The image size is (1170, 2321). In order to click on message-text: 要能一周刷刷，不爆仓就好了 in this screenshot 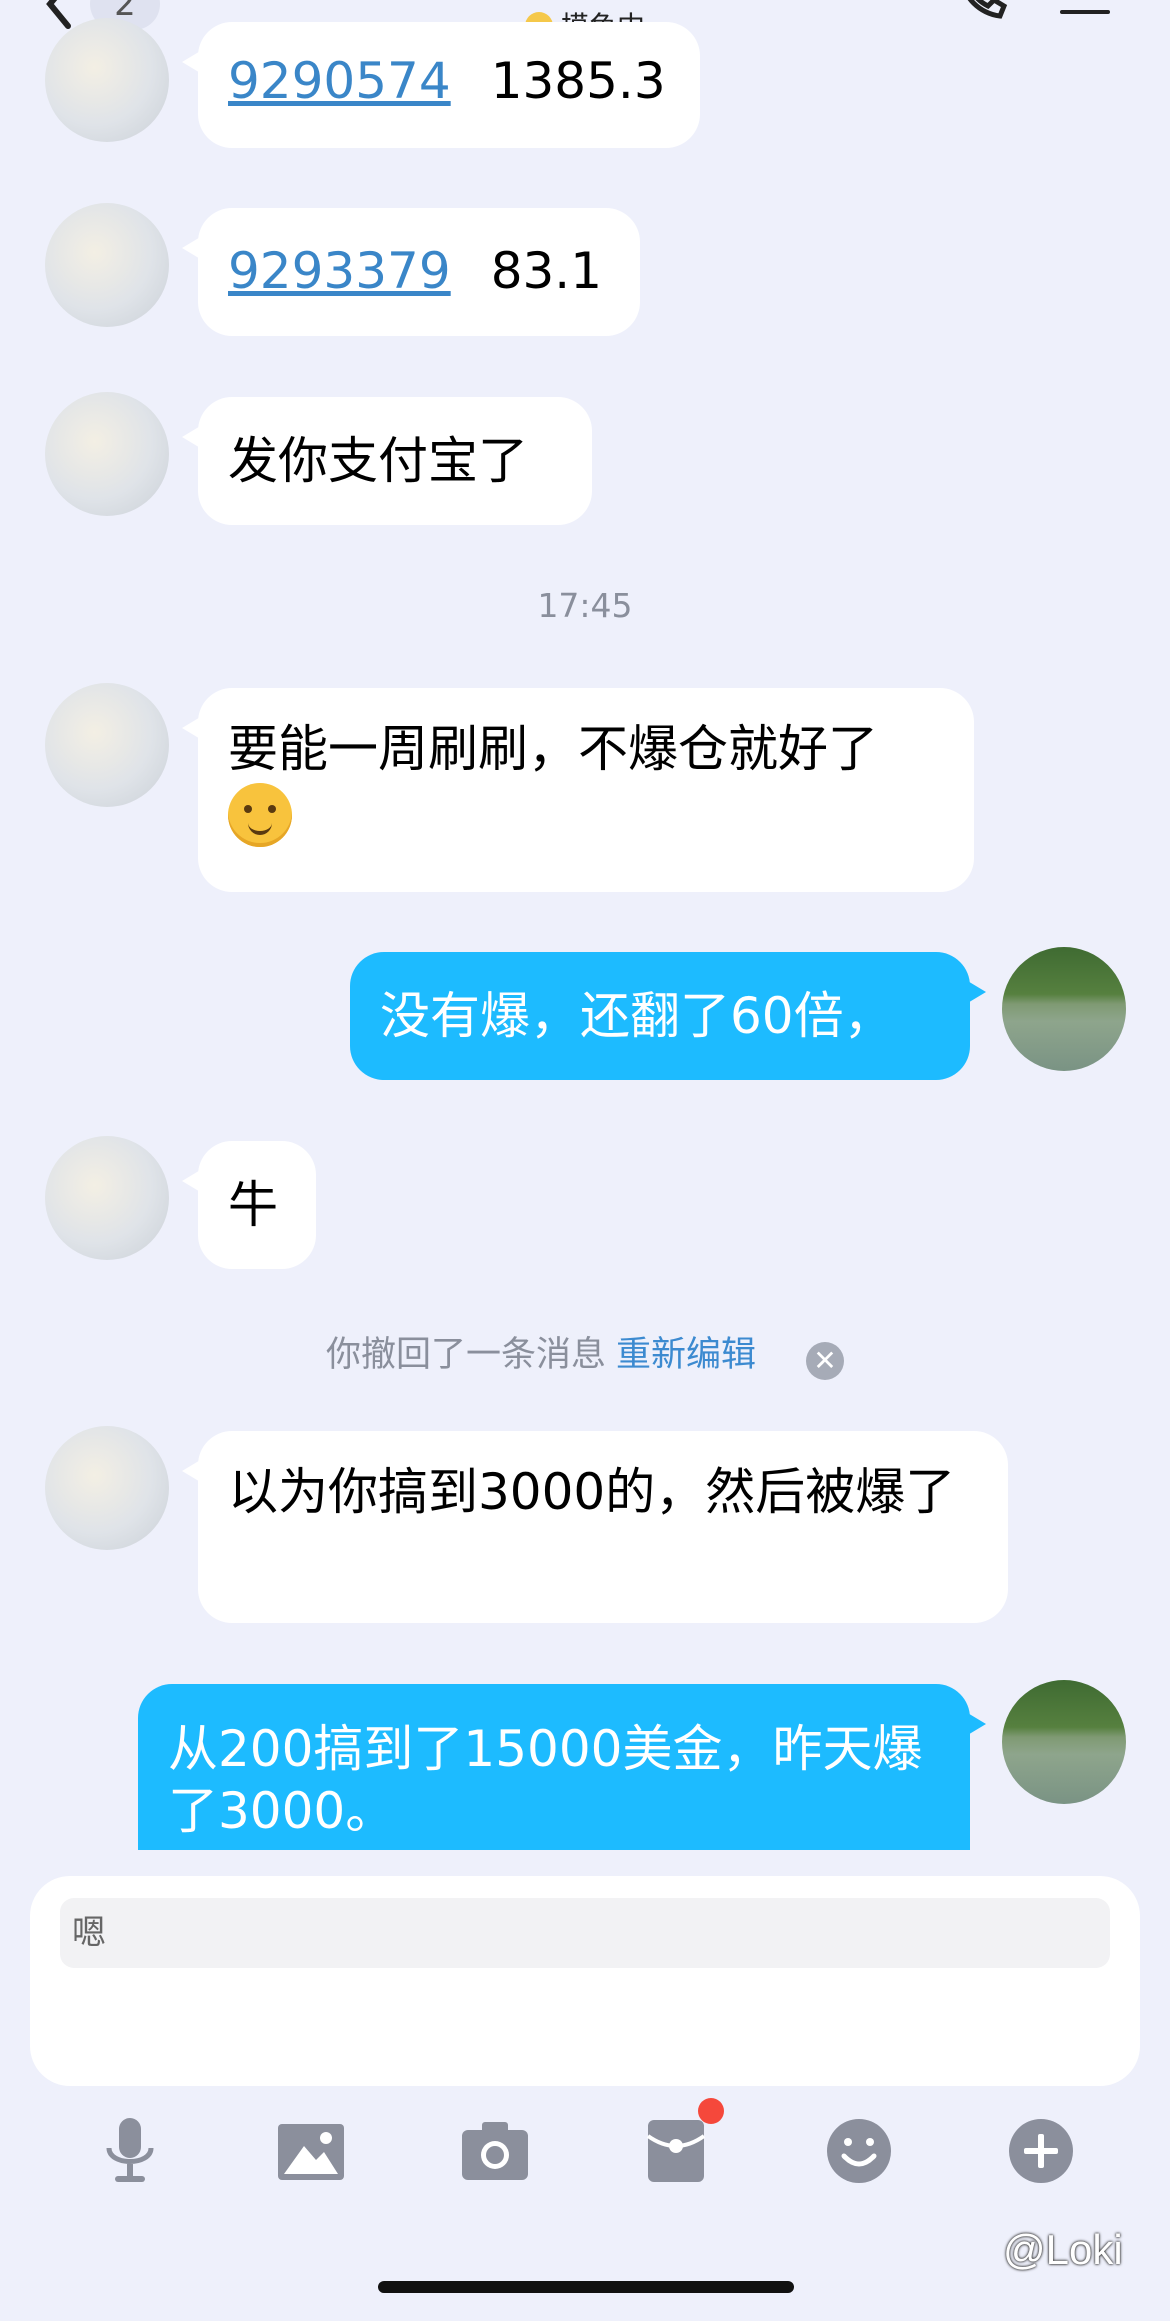, I will do `click(553, 749)`.